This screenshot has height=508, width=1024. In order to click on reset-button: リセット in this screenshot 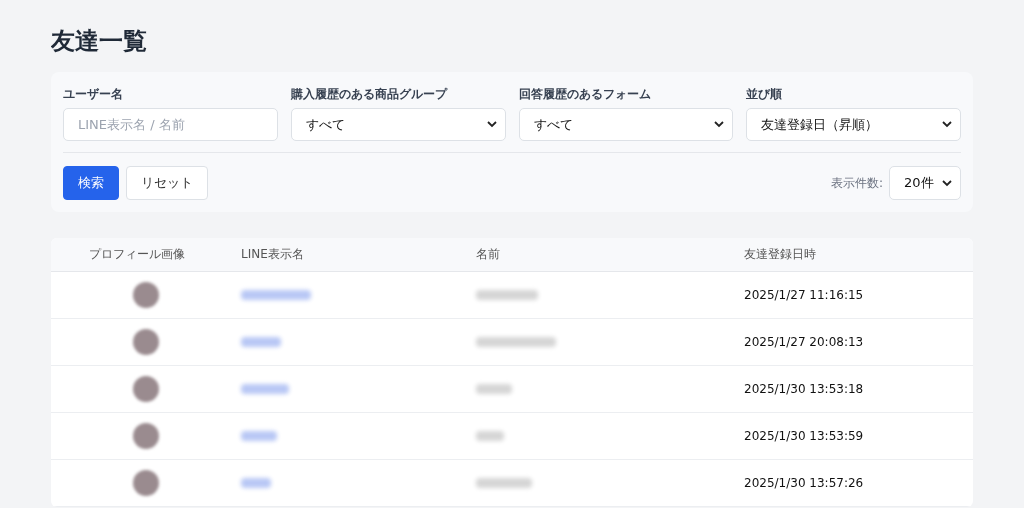, I will do `click(167, 183)`.